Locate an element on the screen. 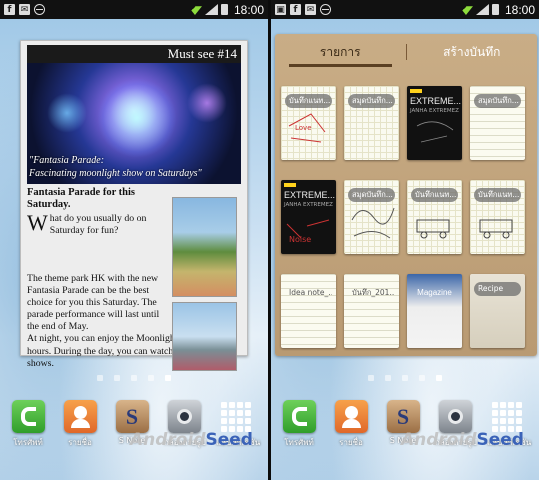 The width and height of the screenshot is (539, 480). note-thumbnail: EXTREME... JANHA EXTREMEZ is located at coordinates (434, 123).